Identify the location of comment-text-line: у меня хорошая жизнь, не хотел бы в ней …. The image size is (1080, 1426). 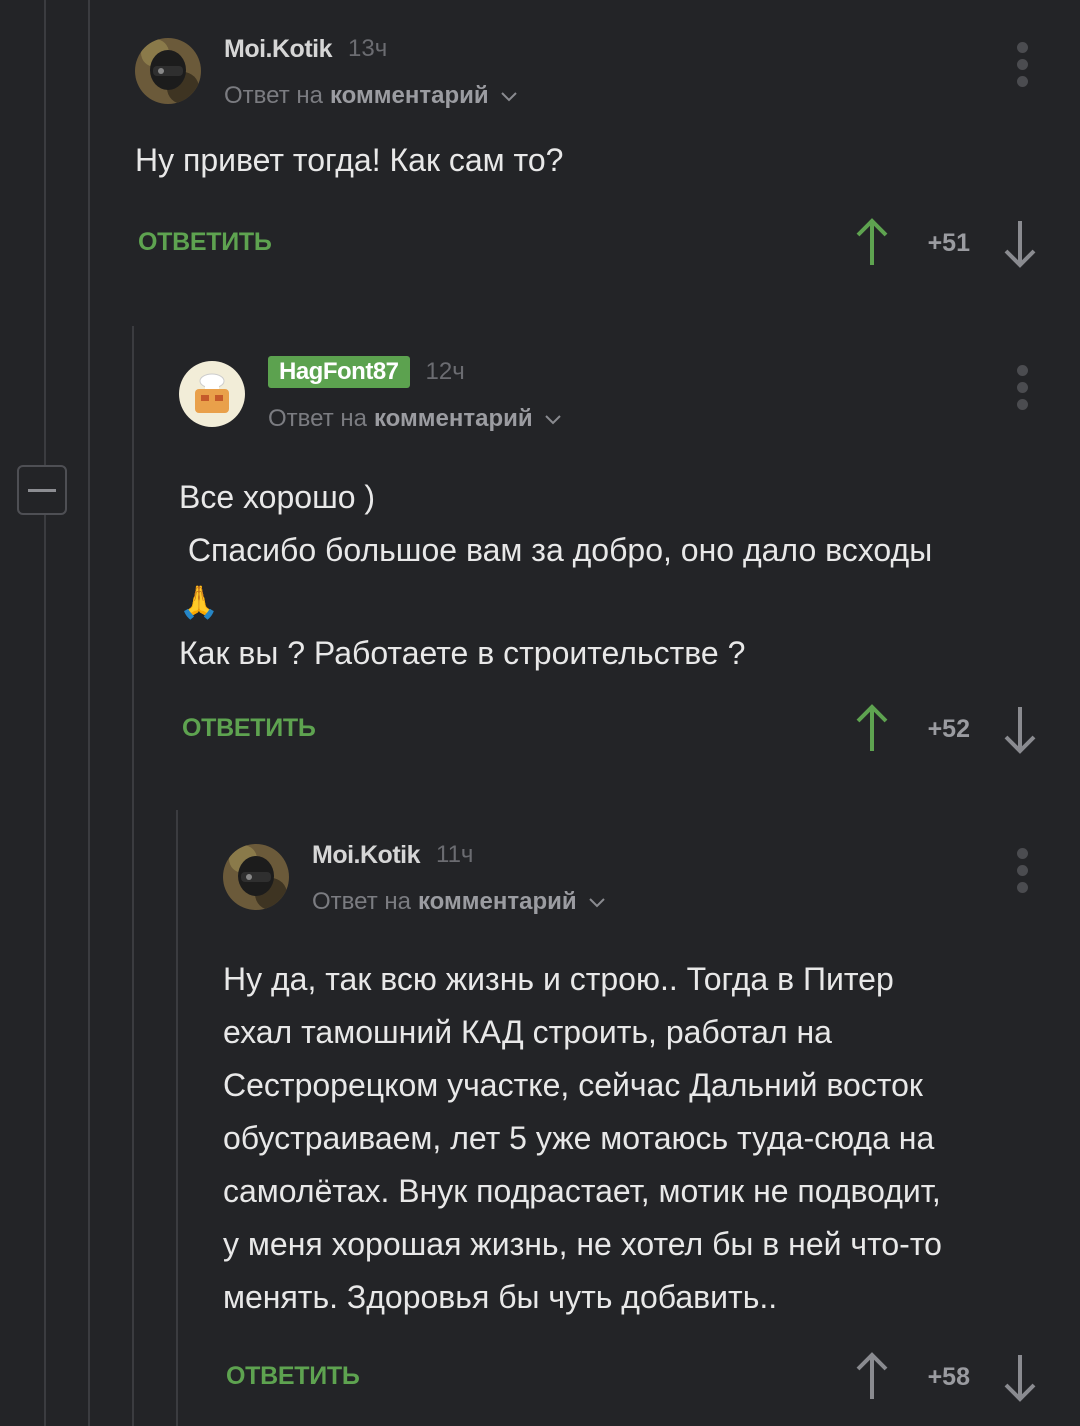
(582, 1244).